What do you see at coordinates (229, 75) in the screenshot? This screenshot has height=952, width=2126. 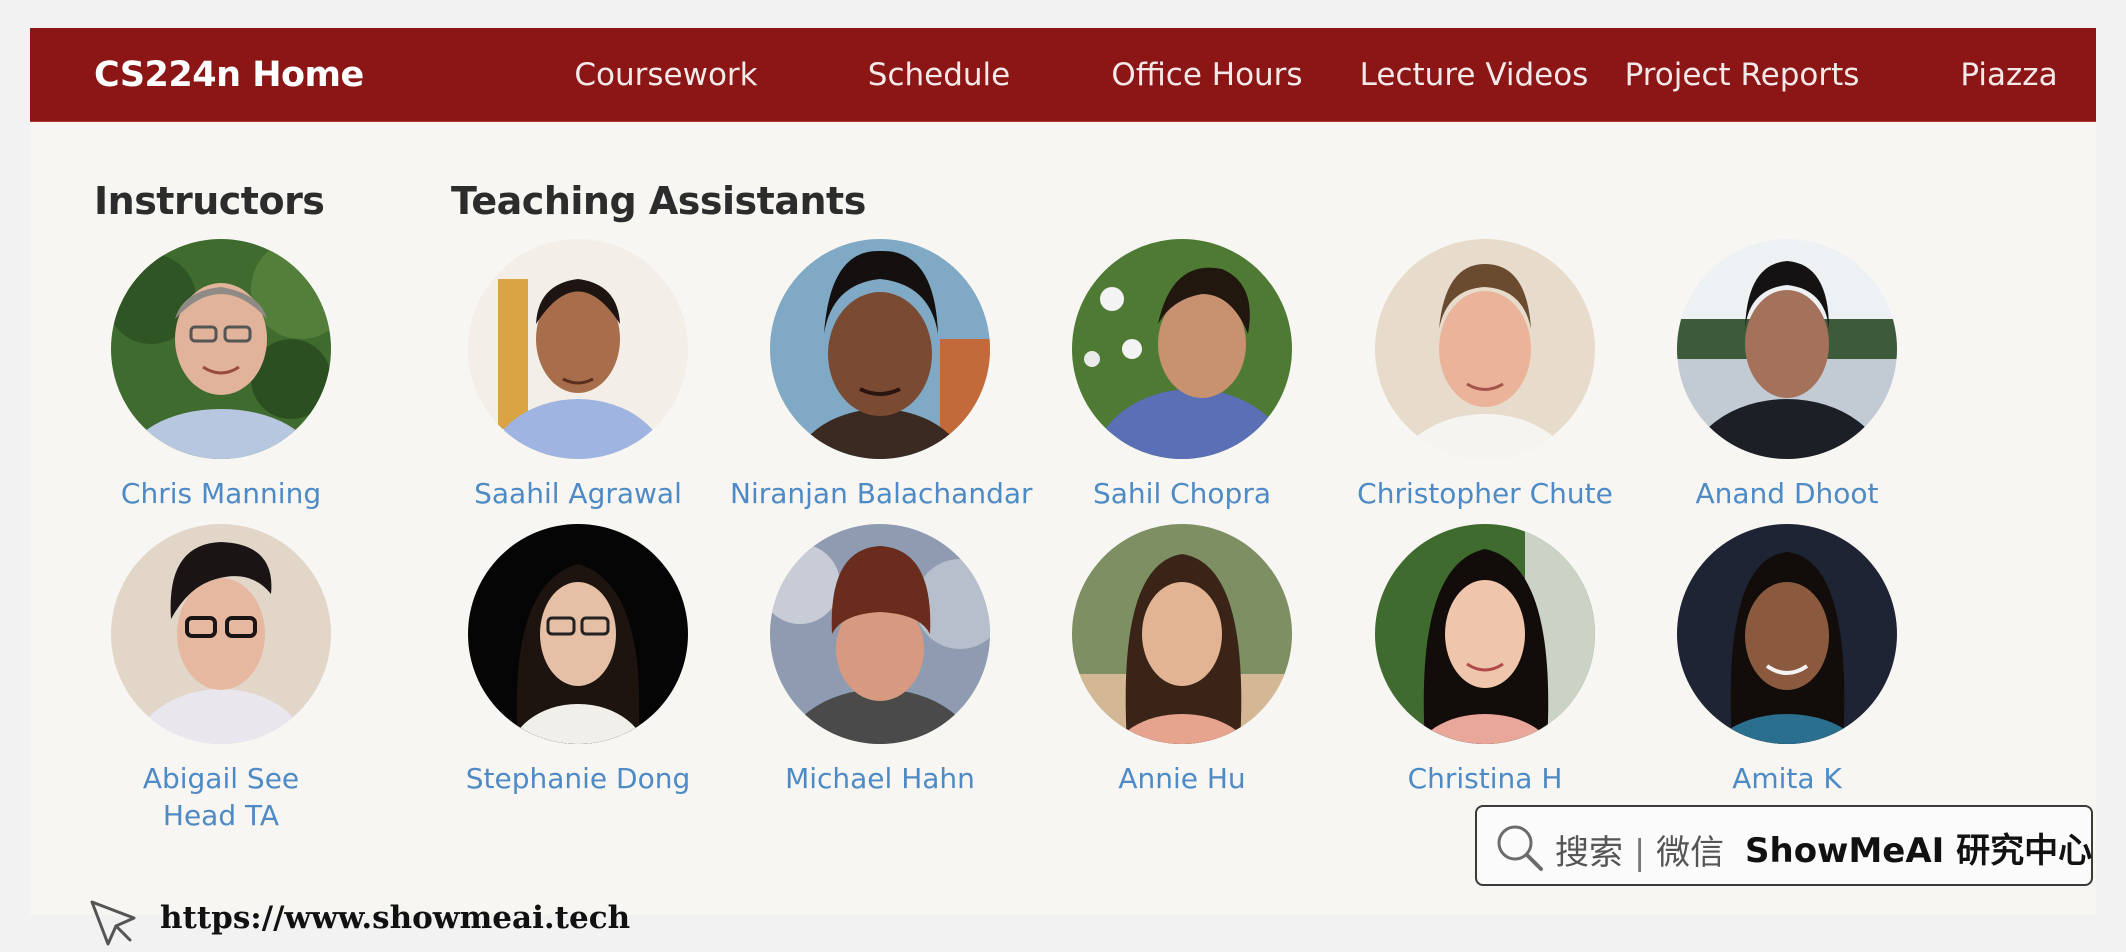 I see `home-link: CS224n Home` at bounding box center [229, 75].